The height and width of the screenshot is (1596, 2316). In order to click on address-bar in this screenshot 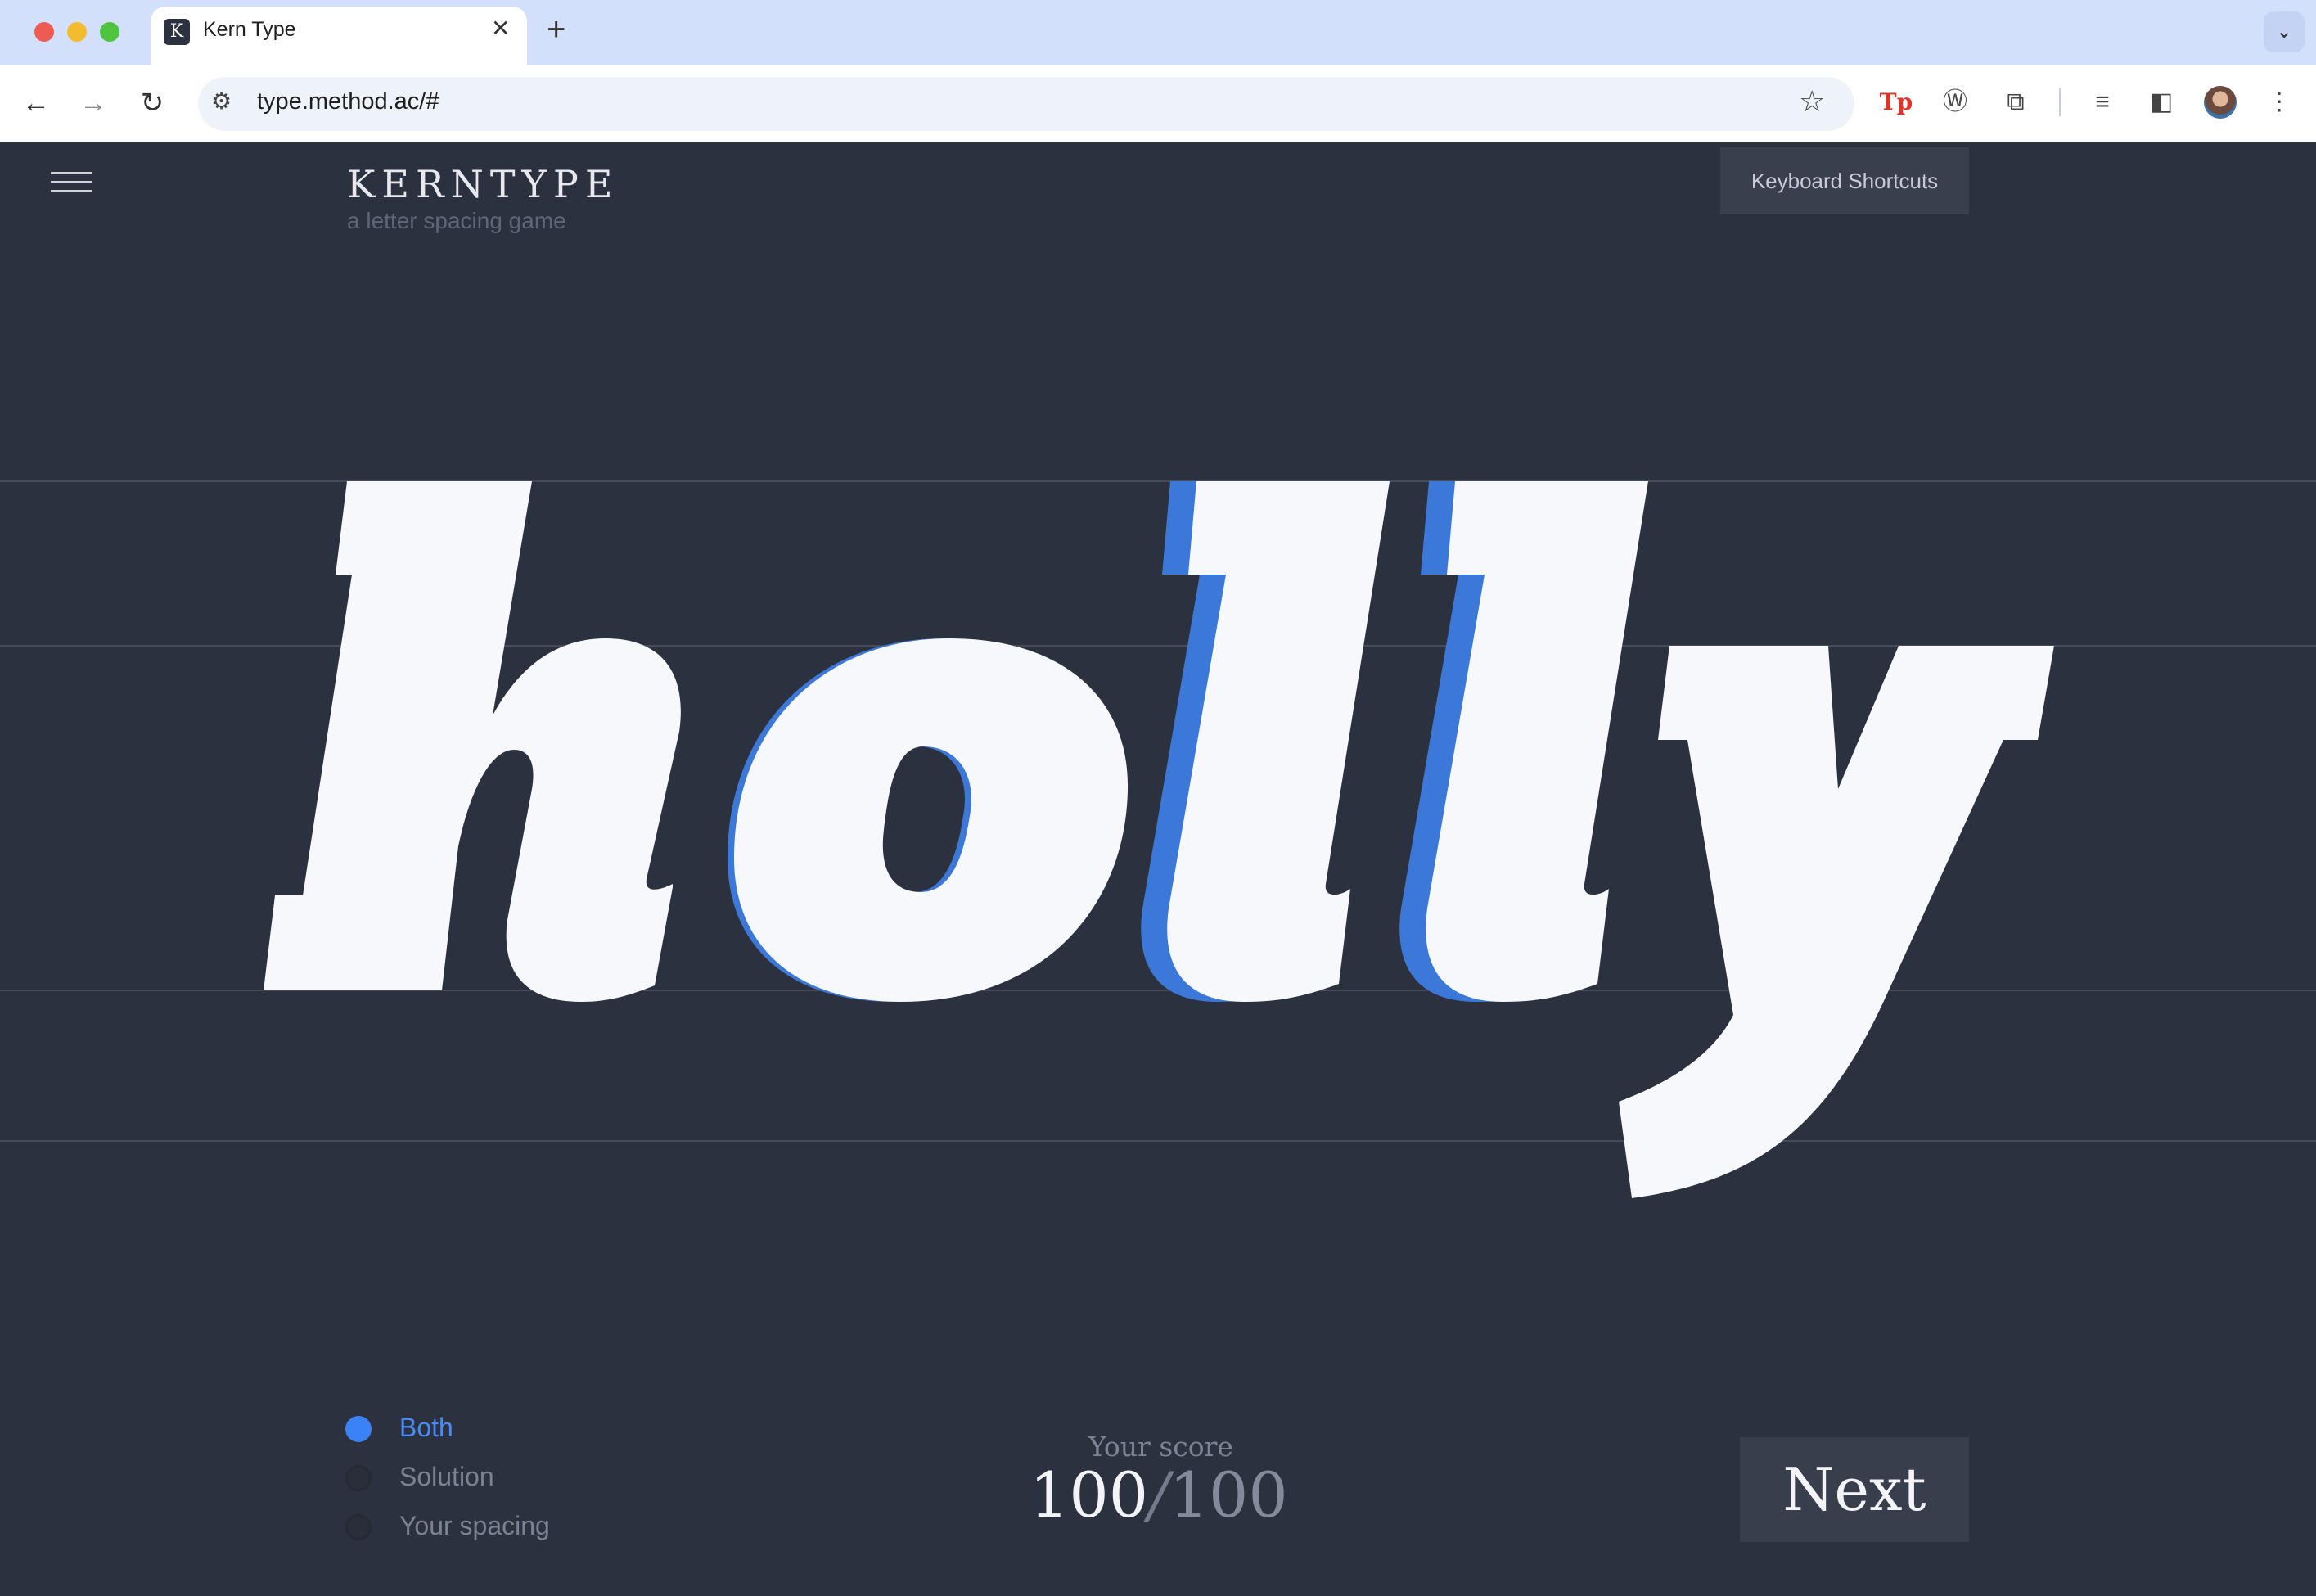, I will do `click(1026, 104)`.